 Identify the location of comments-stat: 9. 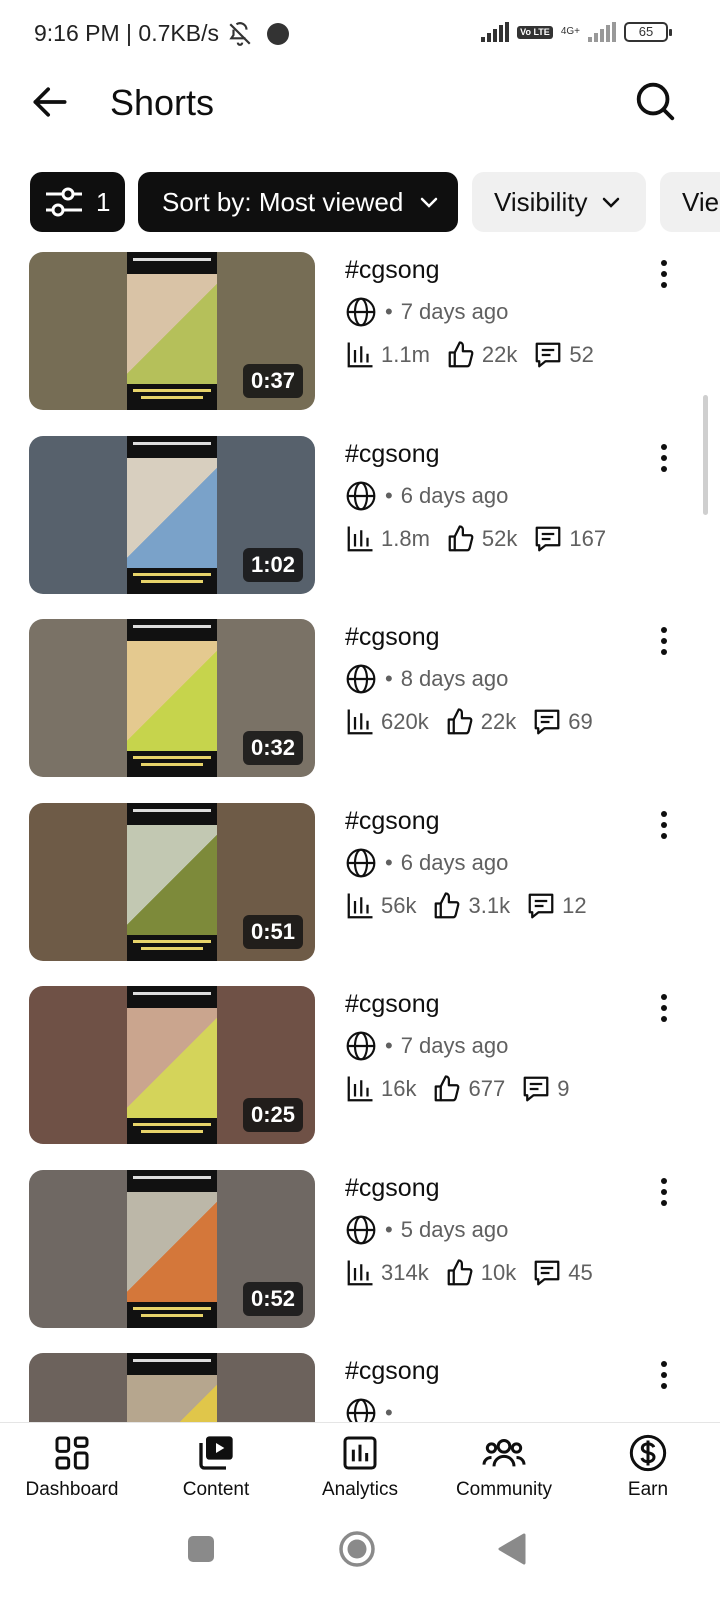
(545, 1089).